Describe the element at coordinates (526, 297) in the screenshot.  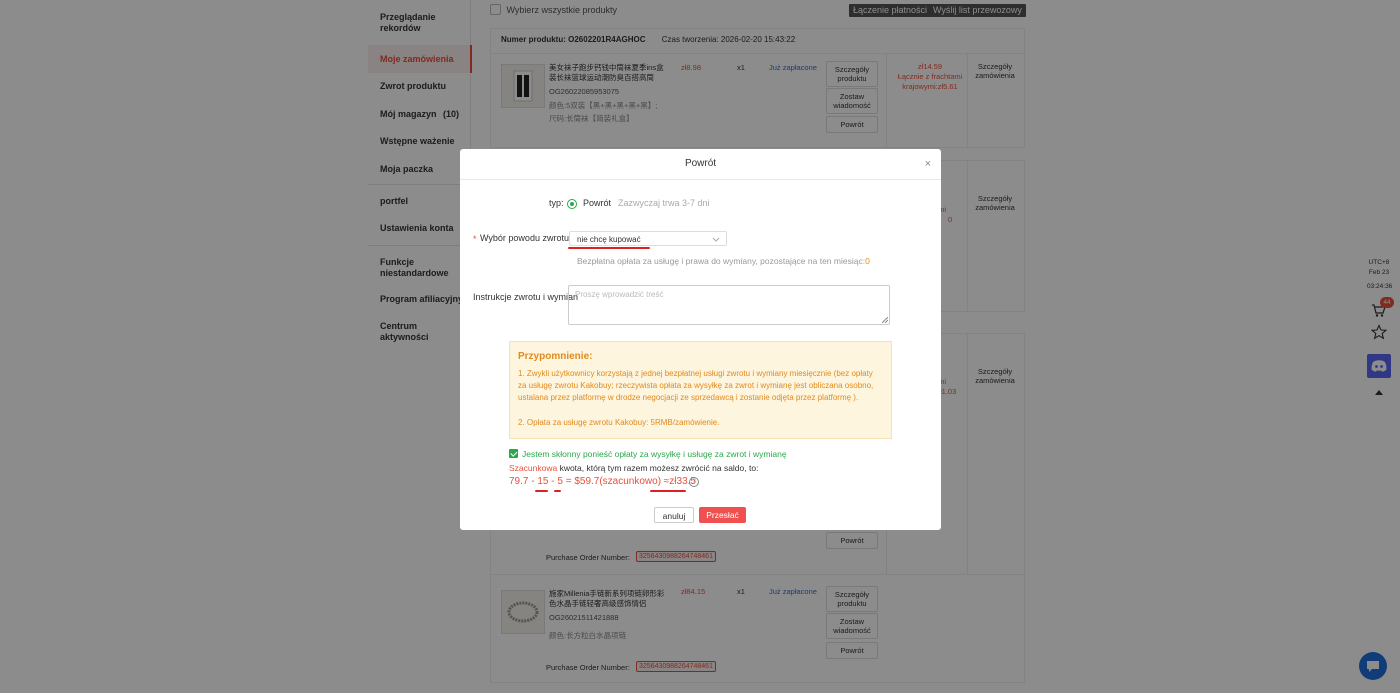
I see `instructions-label: Instrukcje zwrotu i wymian` at that location.